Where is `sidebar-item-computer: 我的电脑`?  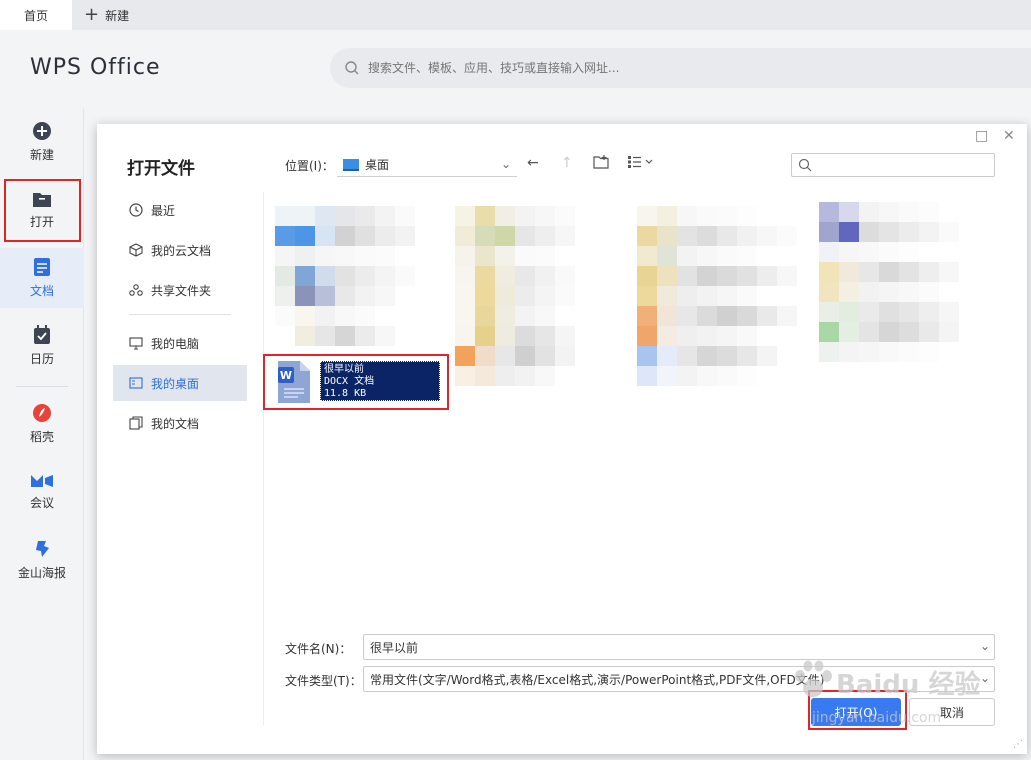
sidebar-item-computer: 我的电脑 is located at coordinates (180, 343).